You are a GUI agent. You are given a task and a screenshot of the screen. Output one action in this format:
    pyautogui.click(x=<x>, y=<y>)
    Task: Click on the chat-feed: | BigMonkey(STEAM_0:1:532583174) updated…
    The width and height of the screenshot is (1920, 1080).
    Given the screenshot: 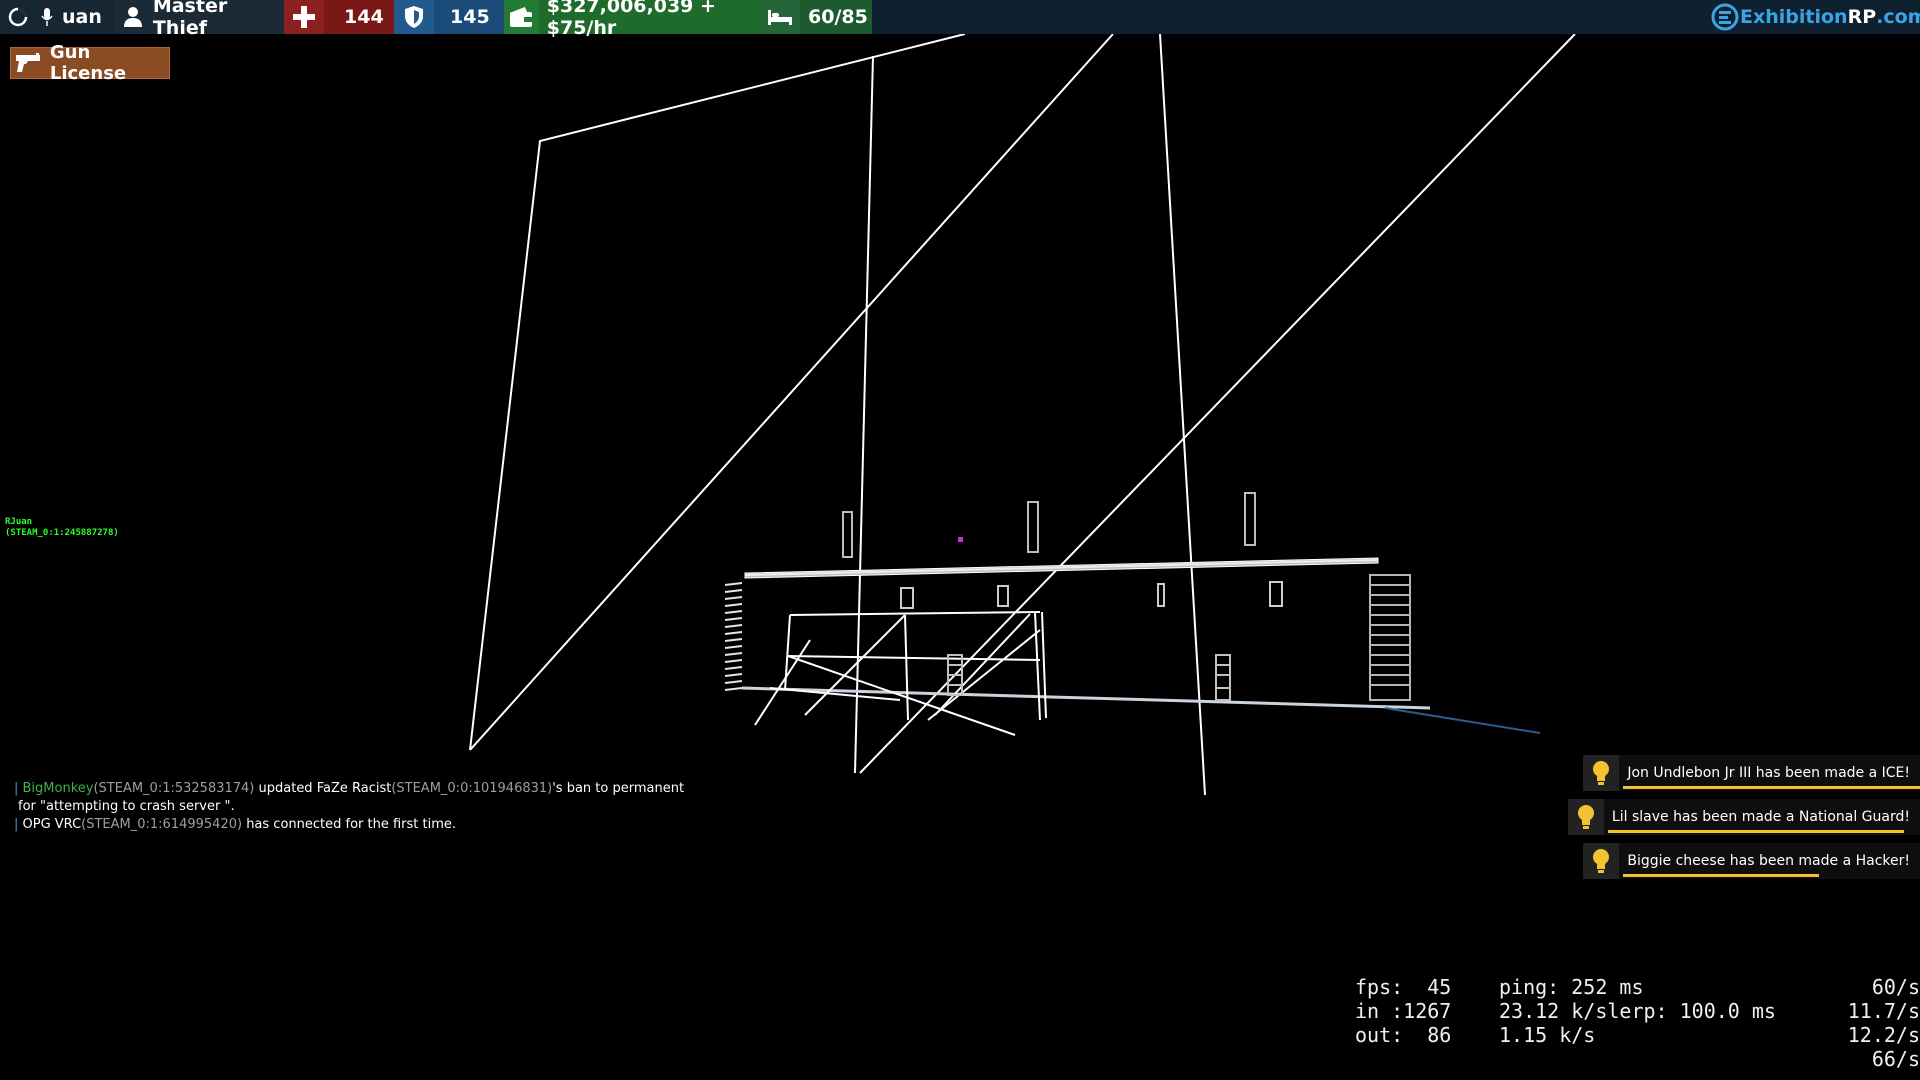 What is the action you would take?
    pyautogui.click(x=354, y=807)
    